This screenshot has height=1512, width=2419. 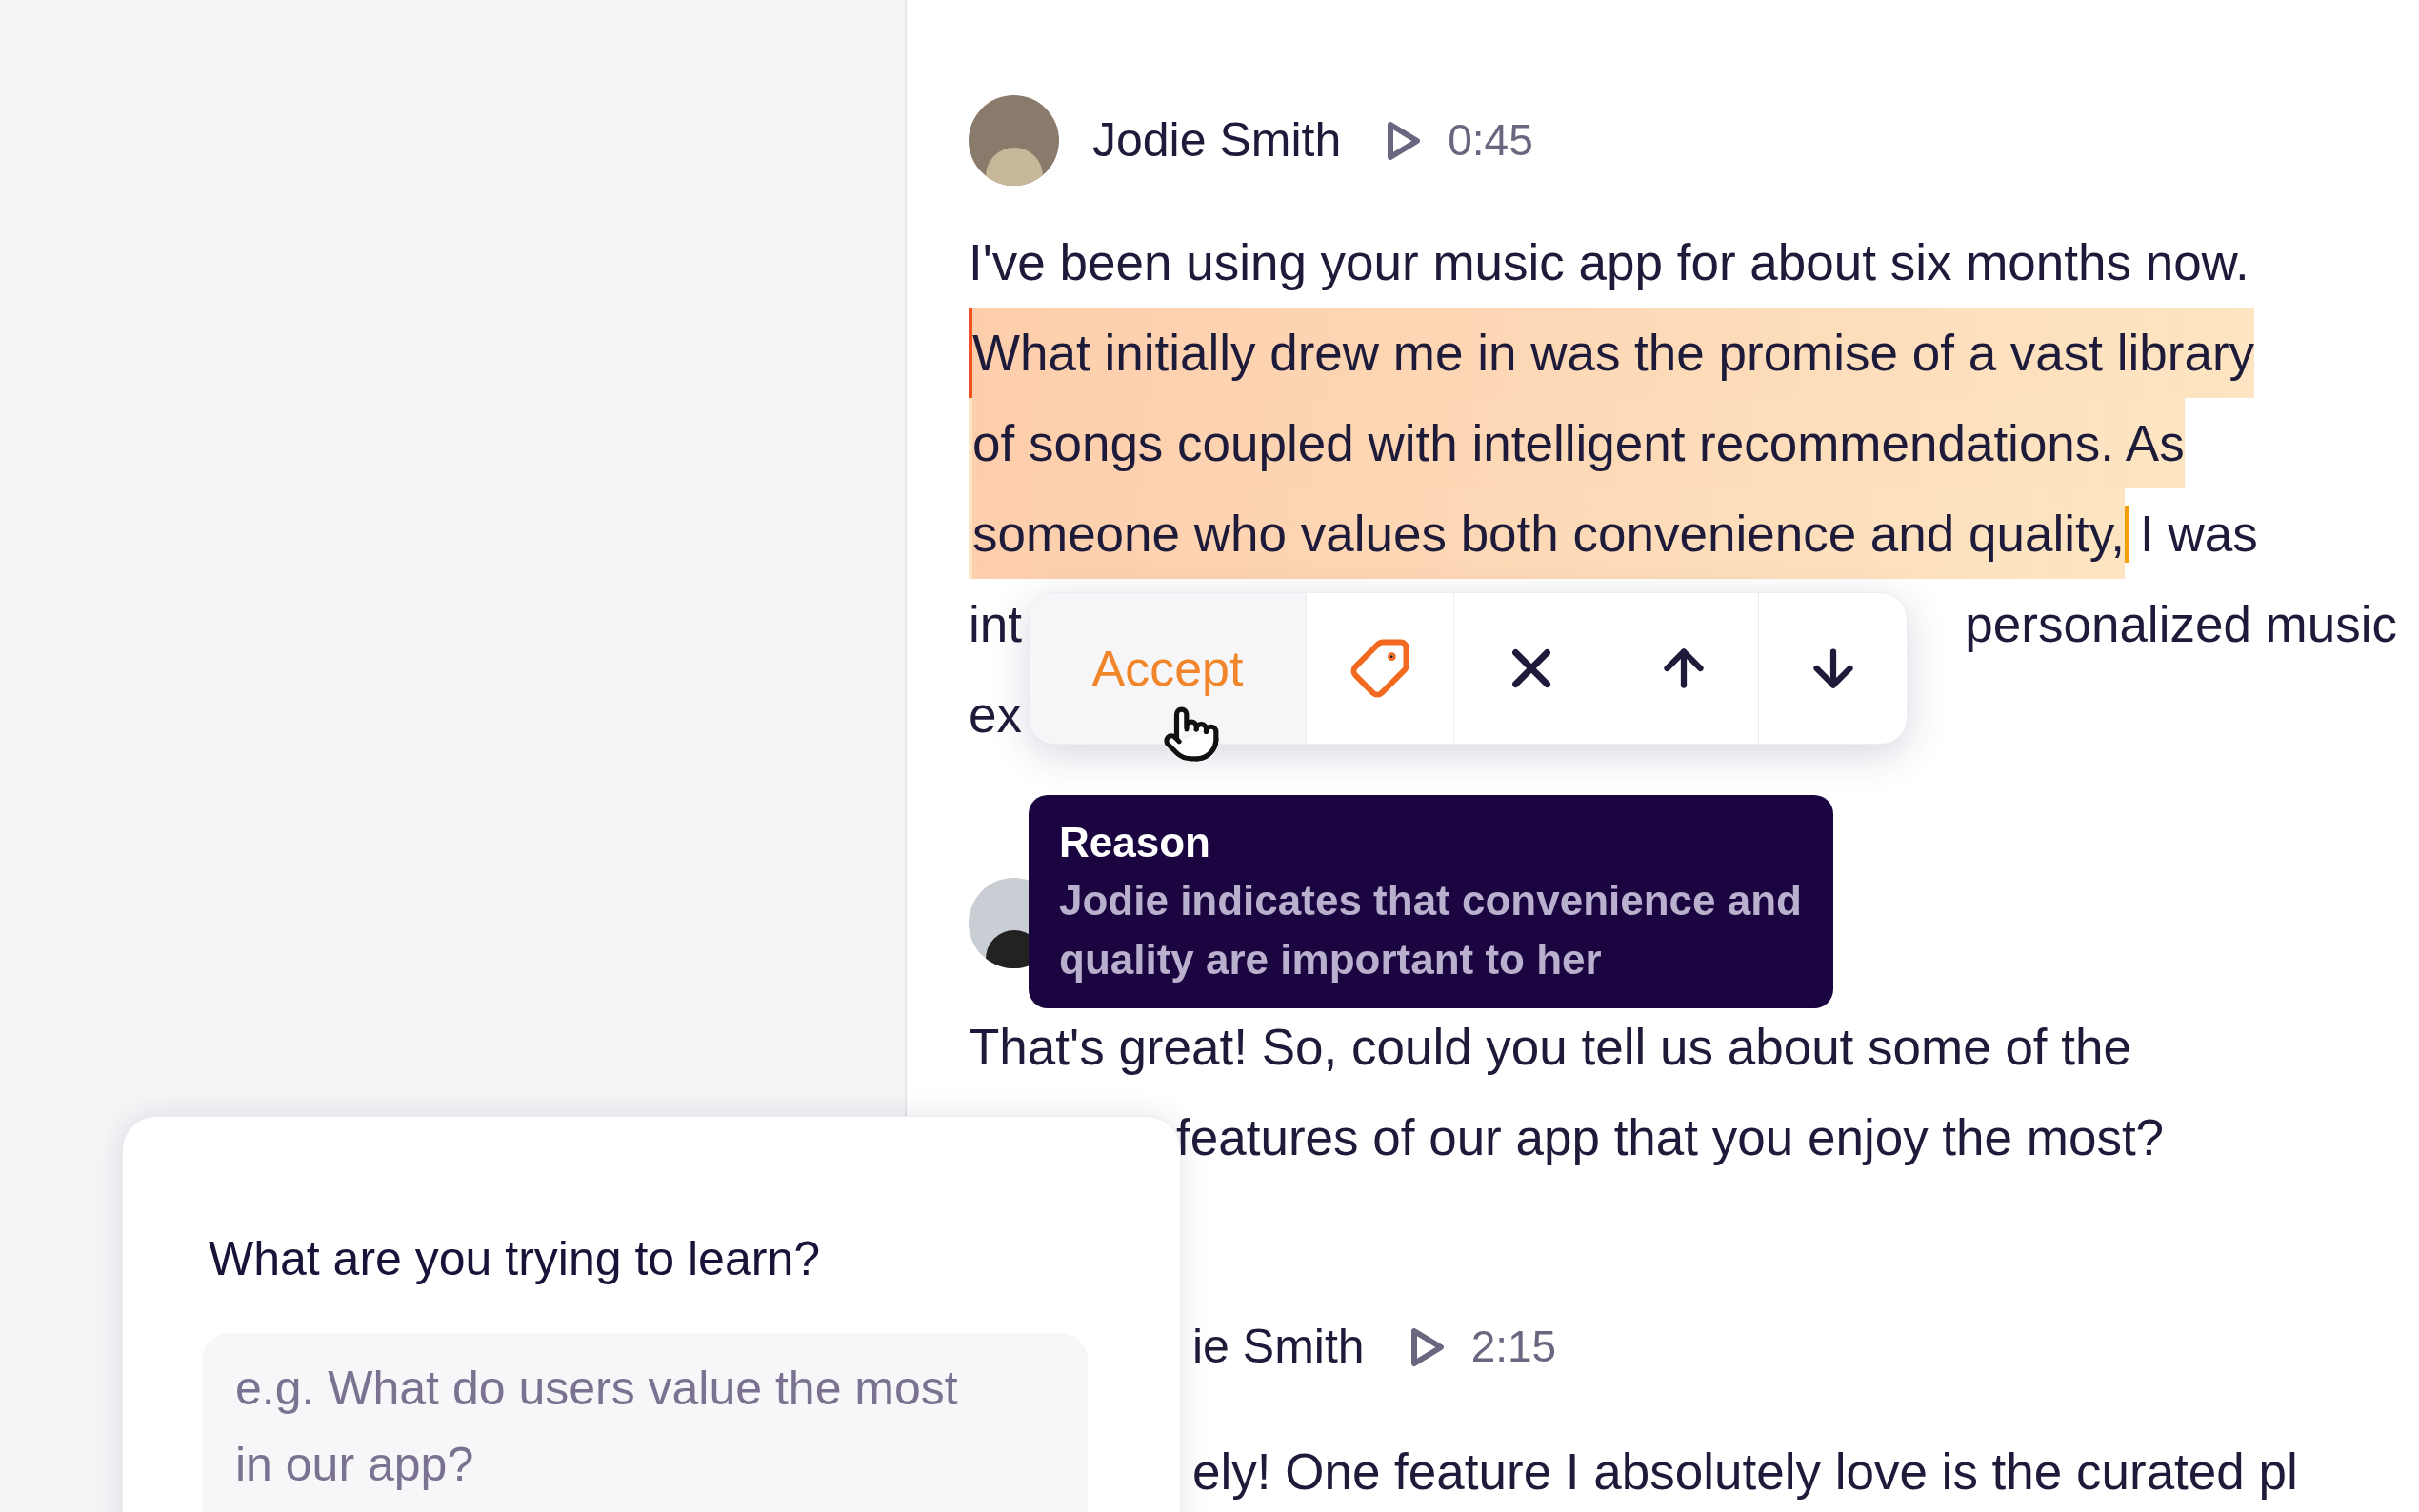 What do you see at coordinates (1217, 140) in the screenshot?
I see `speaker-name: Jodie Smith` at bounding box center [1217, 140].